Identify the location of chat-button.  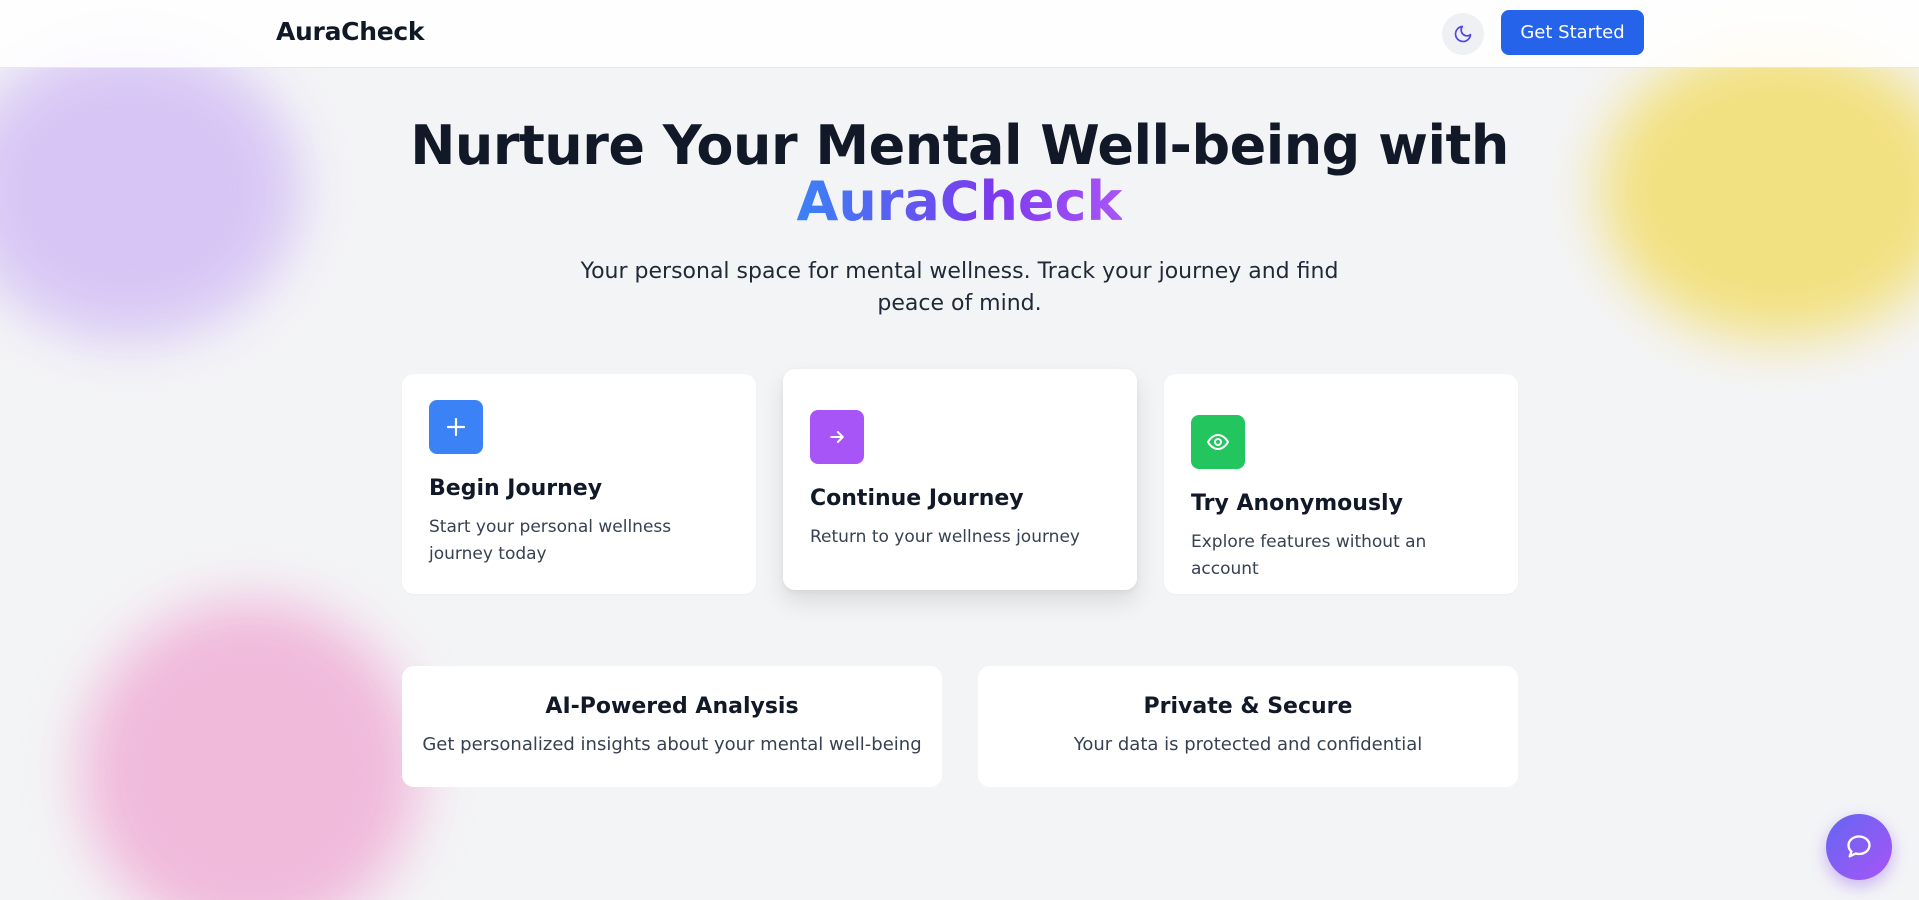
(1859, 847).